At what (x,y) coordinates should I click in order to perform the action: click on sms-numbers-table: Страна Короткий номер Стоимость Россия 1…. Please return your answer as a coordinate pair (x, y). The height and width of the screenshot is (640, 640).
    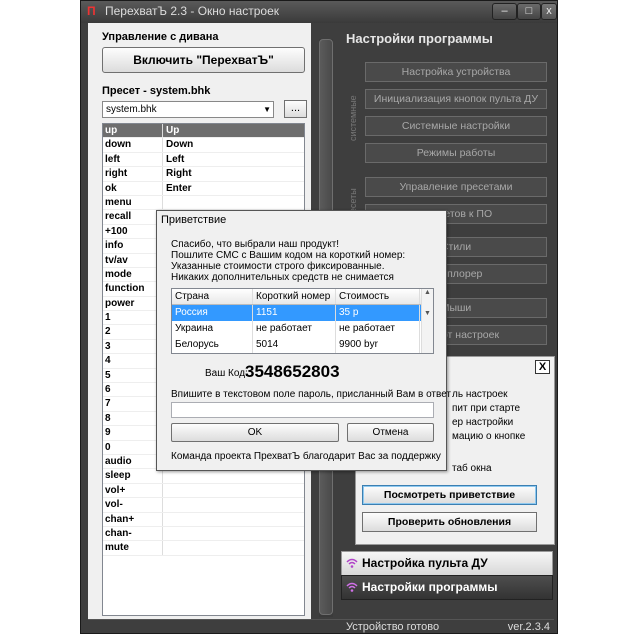
    Looking at the image, I should click on (302, 321).